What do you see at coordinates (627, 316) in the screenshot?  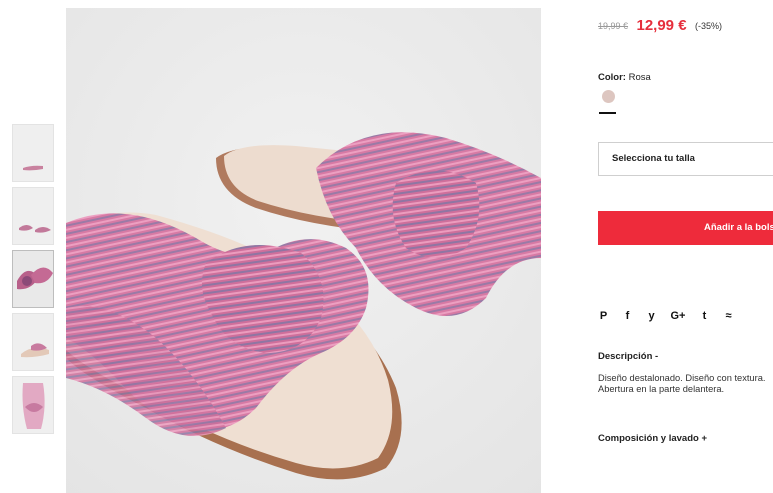 I see `facebook-icon: f` at bounding box center [627, 316].